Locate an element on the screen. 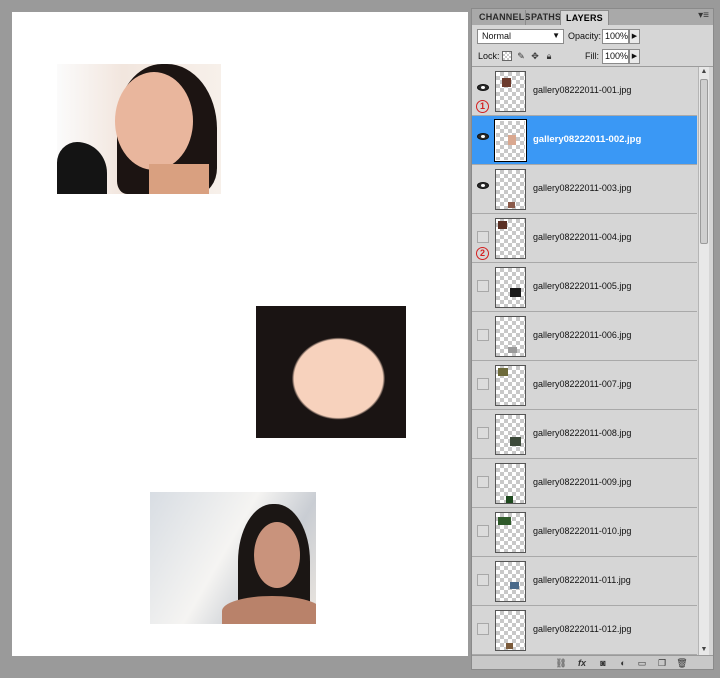 This screenshot has width=720, height=678. adjustment-layer-icon: ◐ is located at coordinates (623, 663).